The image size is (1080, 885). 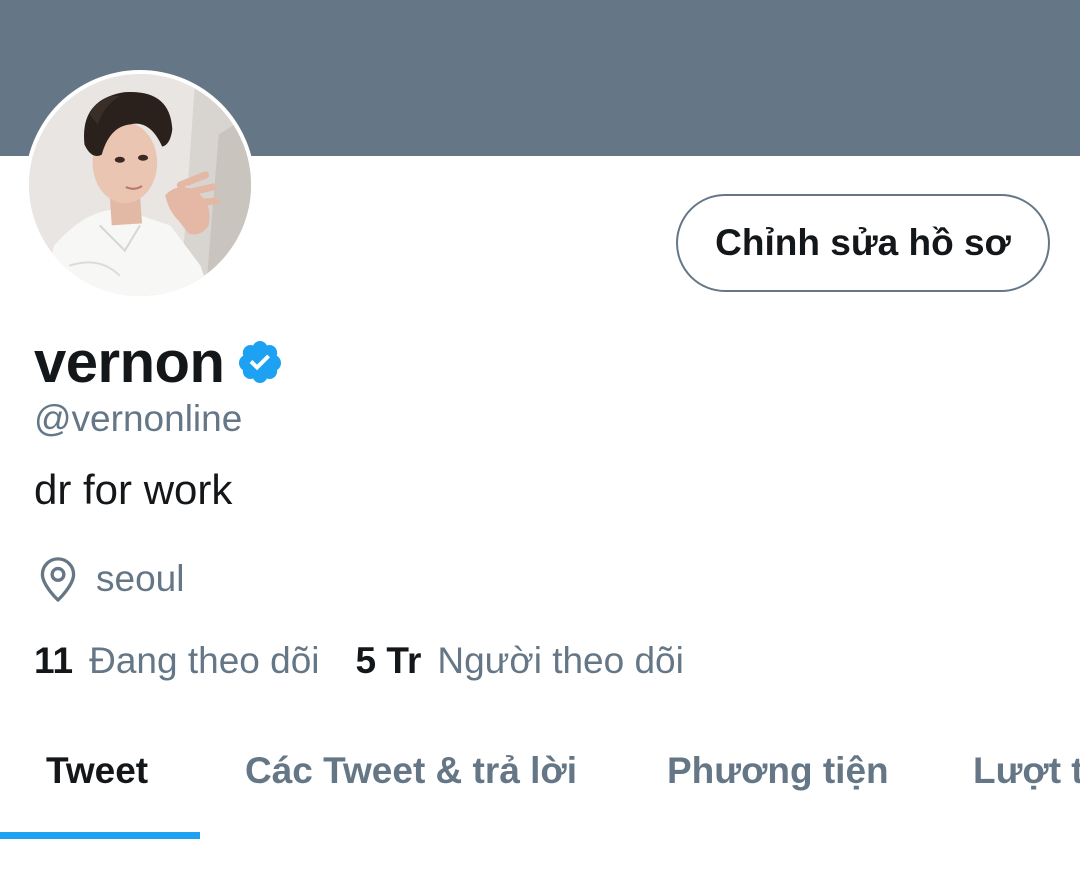 I want to click on verified-badge-icon, so click(x=260, y=362).